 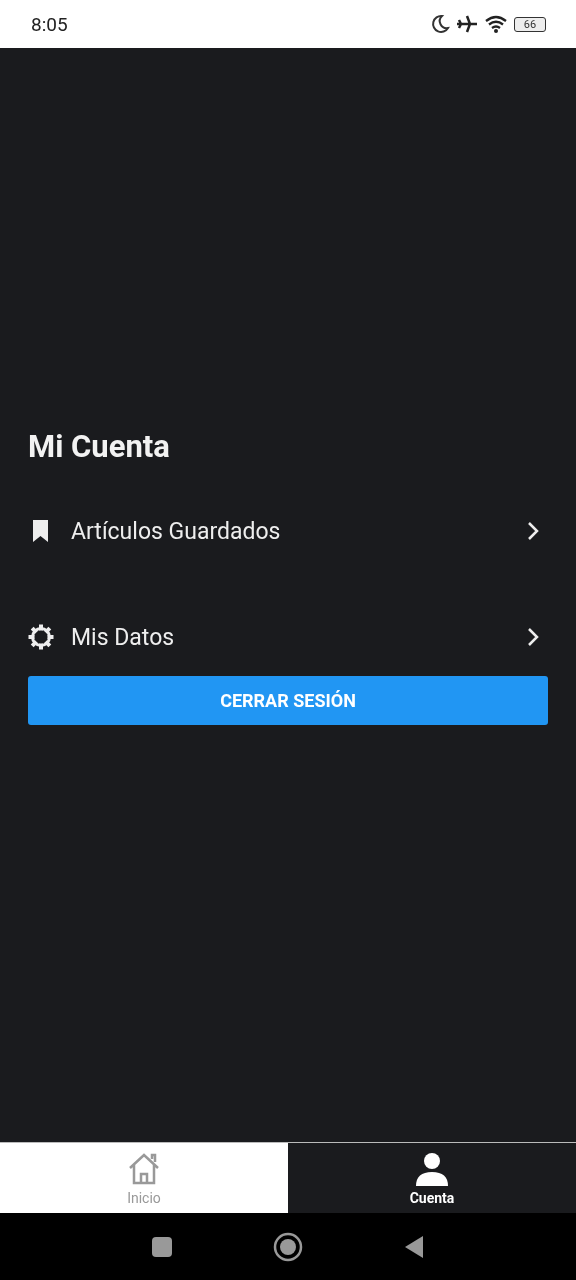 I want to click on airplane-icon, so click(x=467, y=24).